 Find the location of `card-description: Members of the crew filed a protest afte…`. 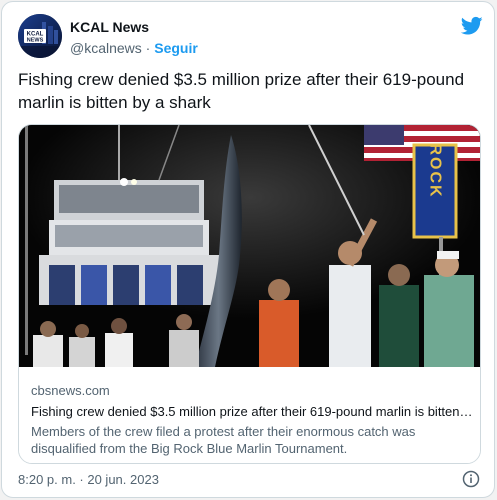

card-description: Members of the crew filed a protest afte… is located at coordinates (223, 440).